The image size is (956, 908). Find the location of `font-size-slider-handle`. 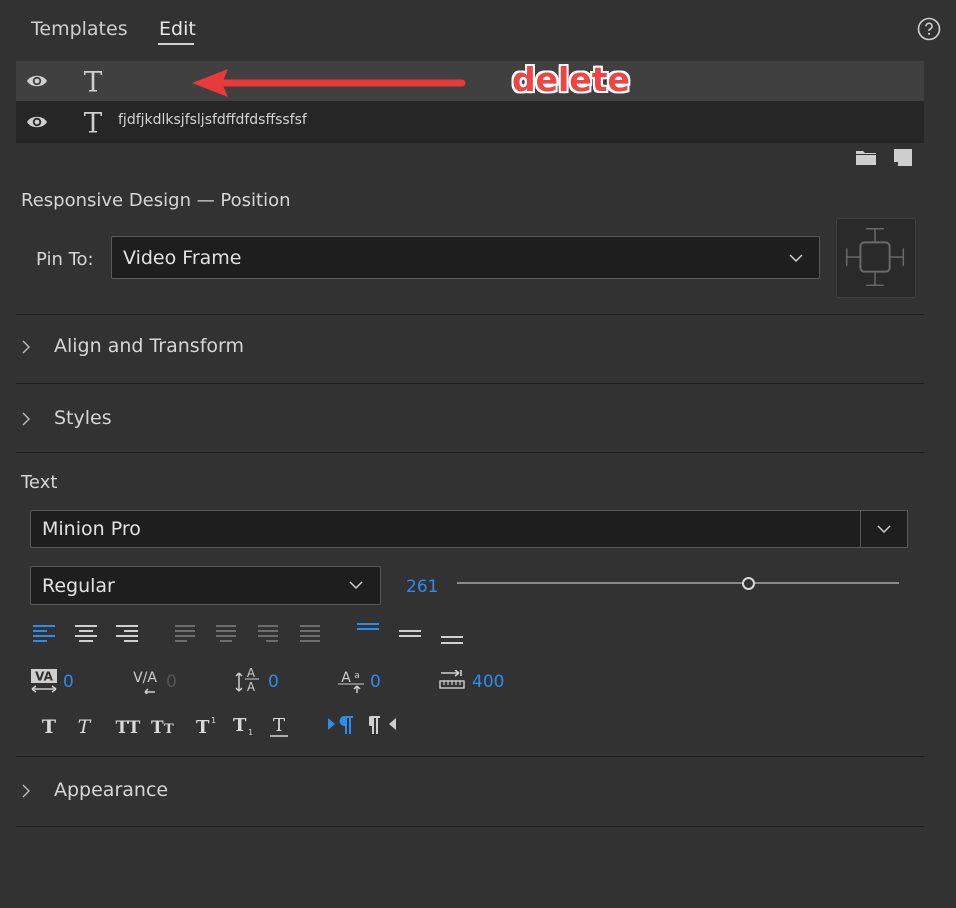

font-size-slider-handle is located at coordinates (749, 583).